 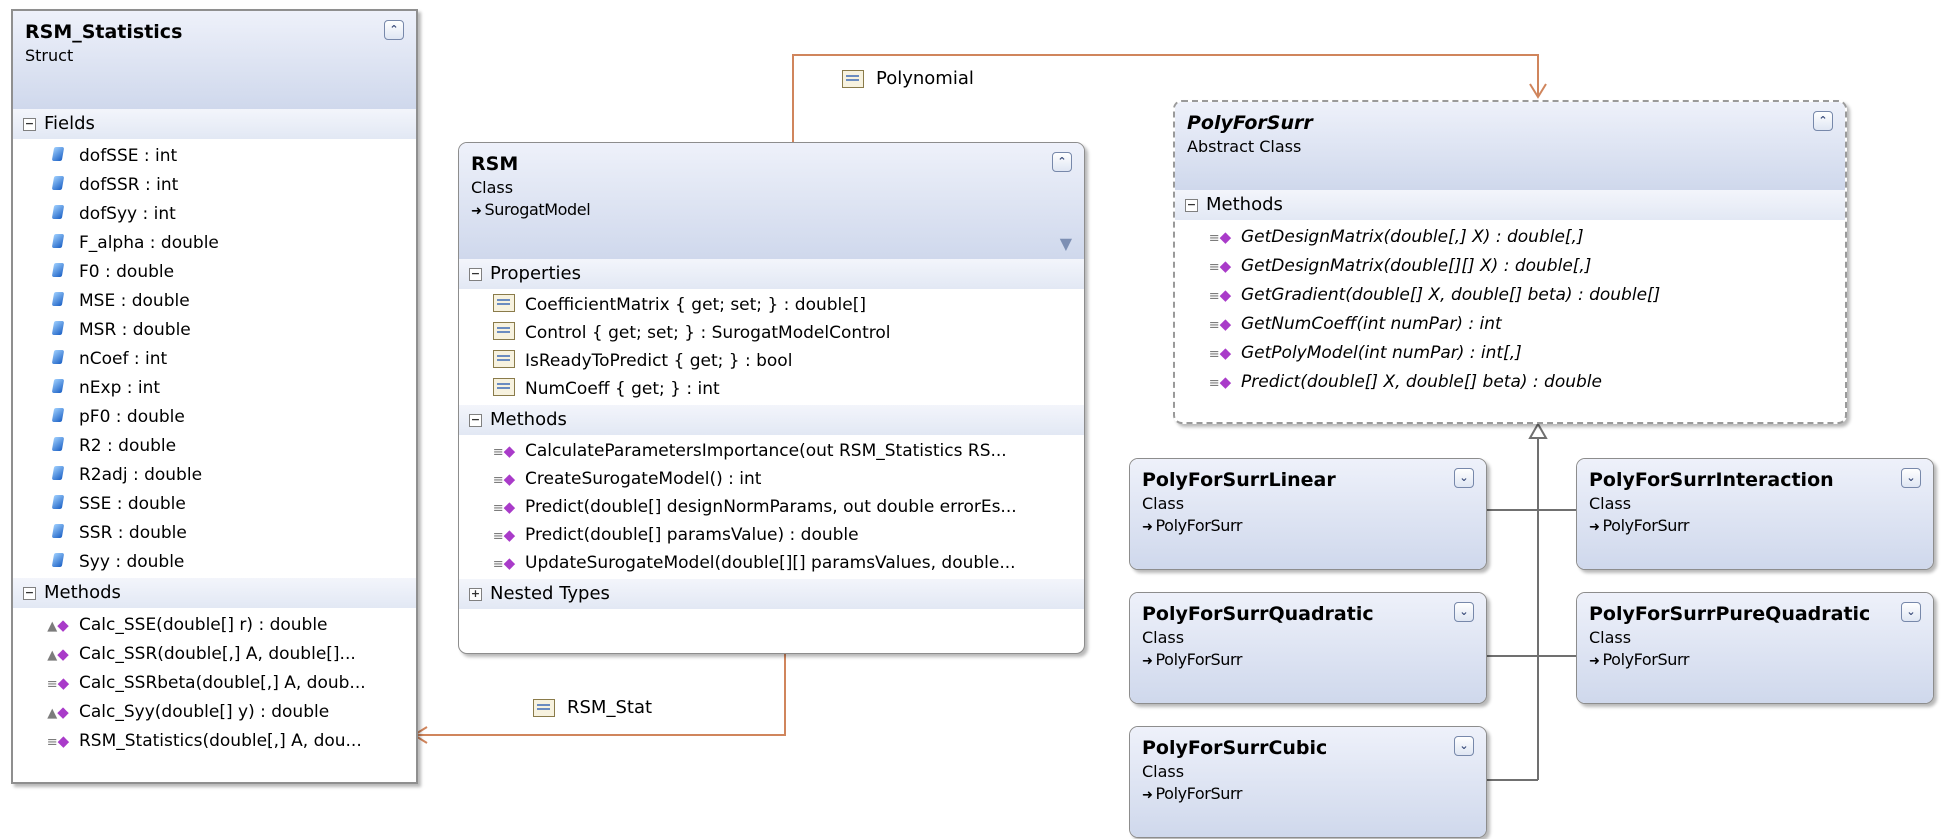 What do you see at coordinates (1308, 793) in the screenshot?
I see `polyforsurrcubic-base: ➜ PolyForSurr` at bounding box center [1308, 793].